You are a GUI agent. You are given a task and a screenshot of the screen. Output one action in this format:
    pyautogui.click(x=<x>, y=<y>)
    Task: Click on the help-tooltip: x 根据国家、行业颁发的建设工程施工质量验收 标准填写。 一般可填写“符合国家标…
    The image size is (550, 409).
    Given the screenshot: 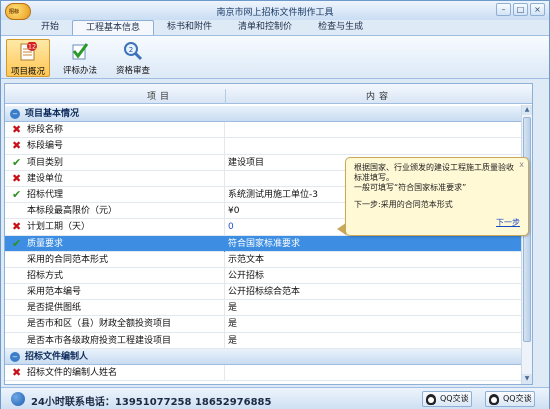 What is the action you would take?
    pyautogui.click(x=437, y=196)
    